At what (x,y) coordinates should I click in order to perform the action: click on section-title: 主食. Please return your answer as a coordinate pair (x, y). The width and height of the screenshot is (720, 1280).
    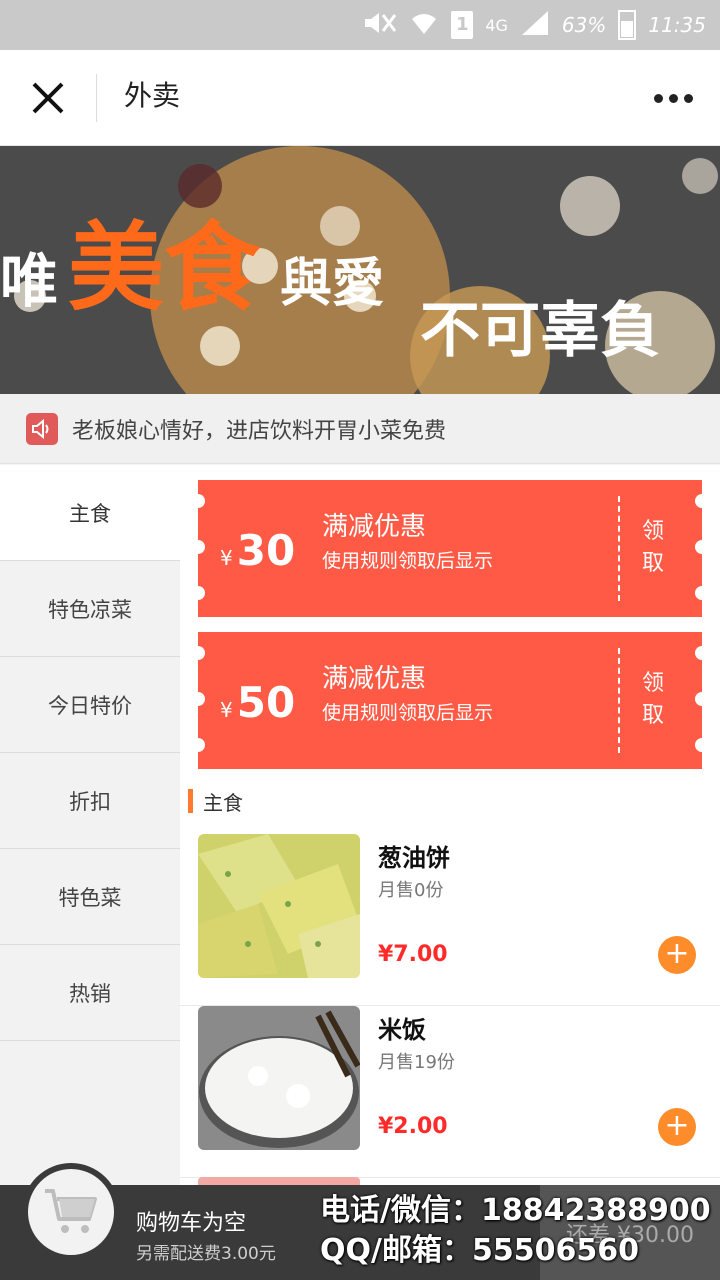
    Looking at the image, I should click on (215, 802).